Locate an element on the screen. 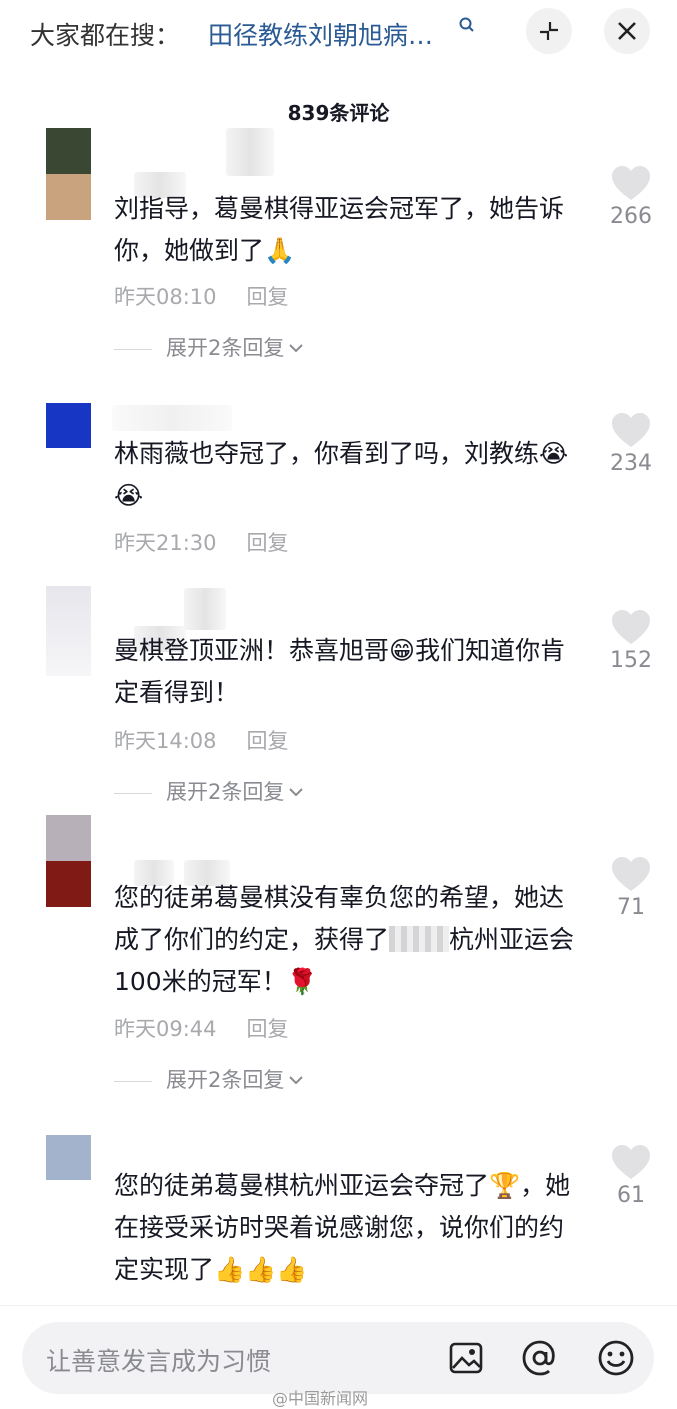 This screenshot has height=1409, width=677. comment-time: 昨天21:30 is located at coordinates (165, 543).